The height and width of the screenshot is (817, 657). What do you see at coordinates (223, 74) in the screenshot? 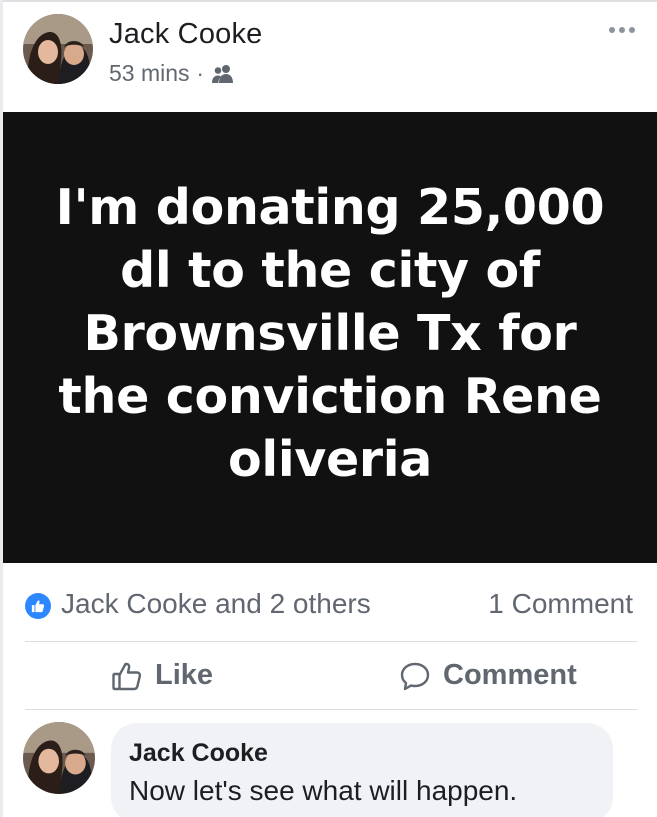
I see `friends-icon` at bounding box center [223, 74].